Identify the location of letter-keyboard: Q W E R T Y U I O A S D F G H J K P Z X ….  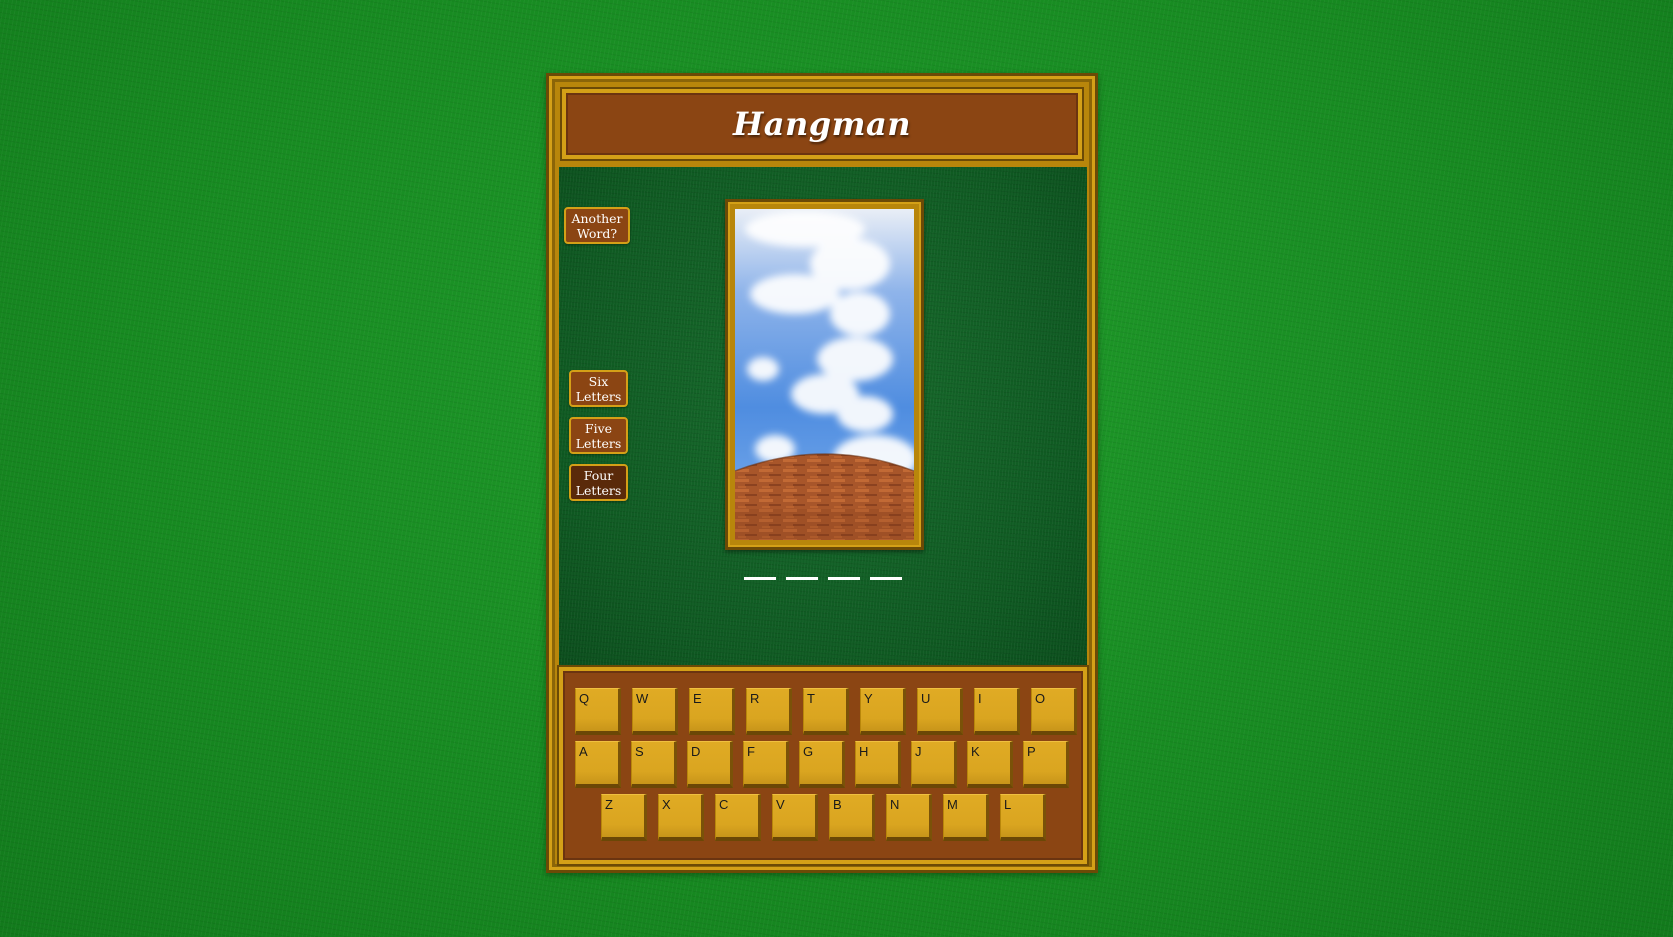
(823, 765).